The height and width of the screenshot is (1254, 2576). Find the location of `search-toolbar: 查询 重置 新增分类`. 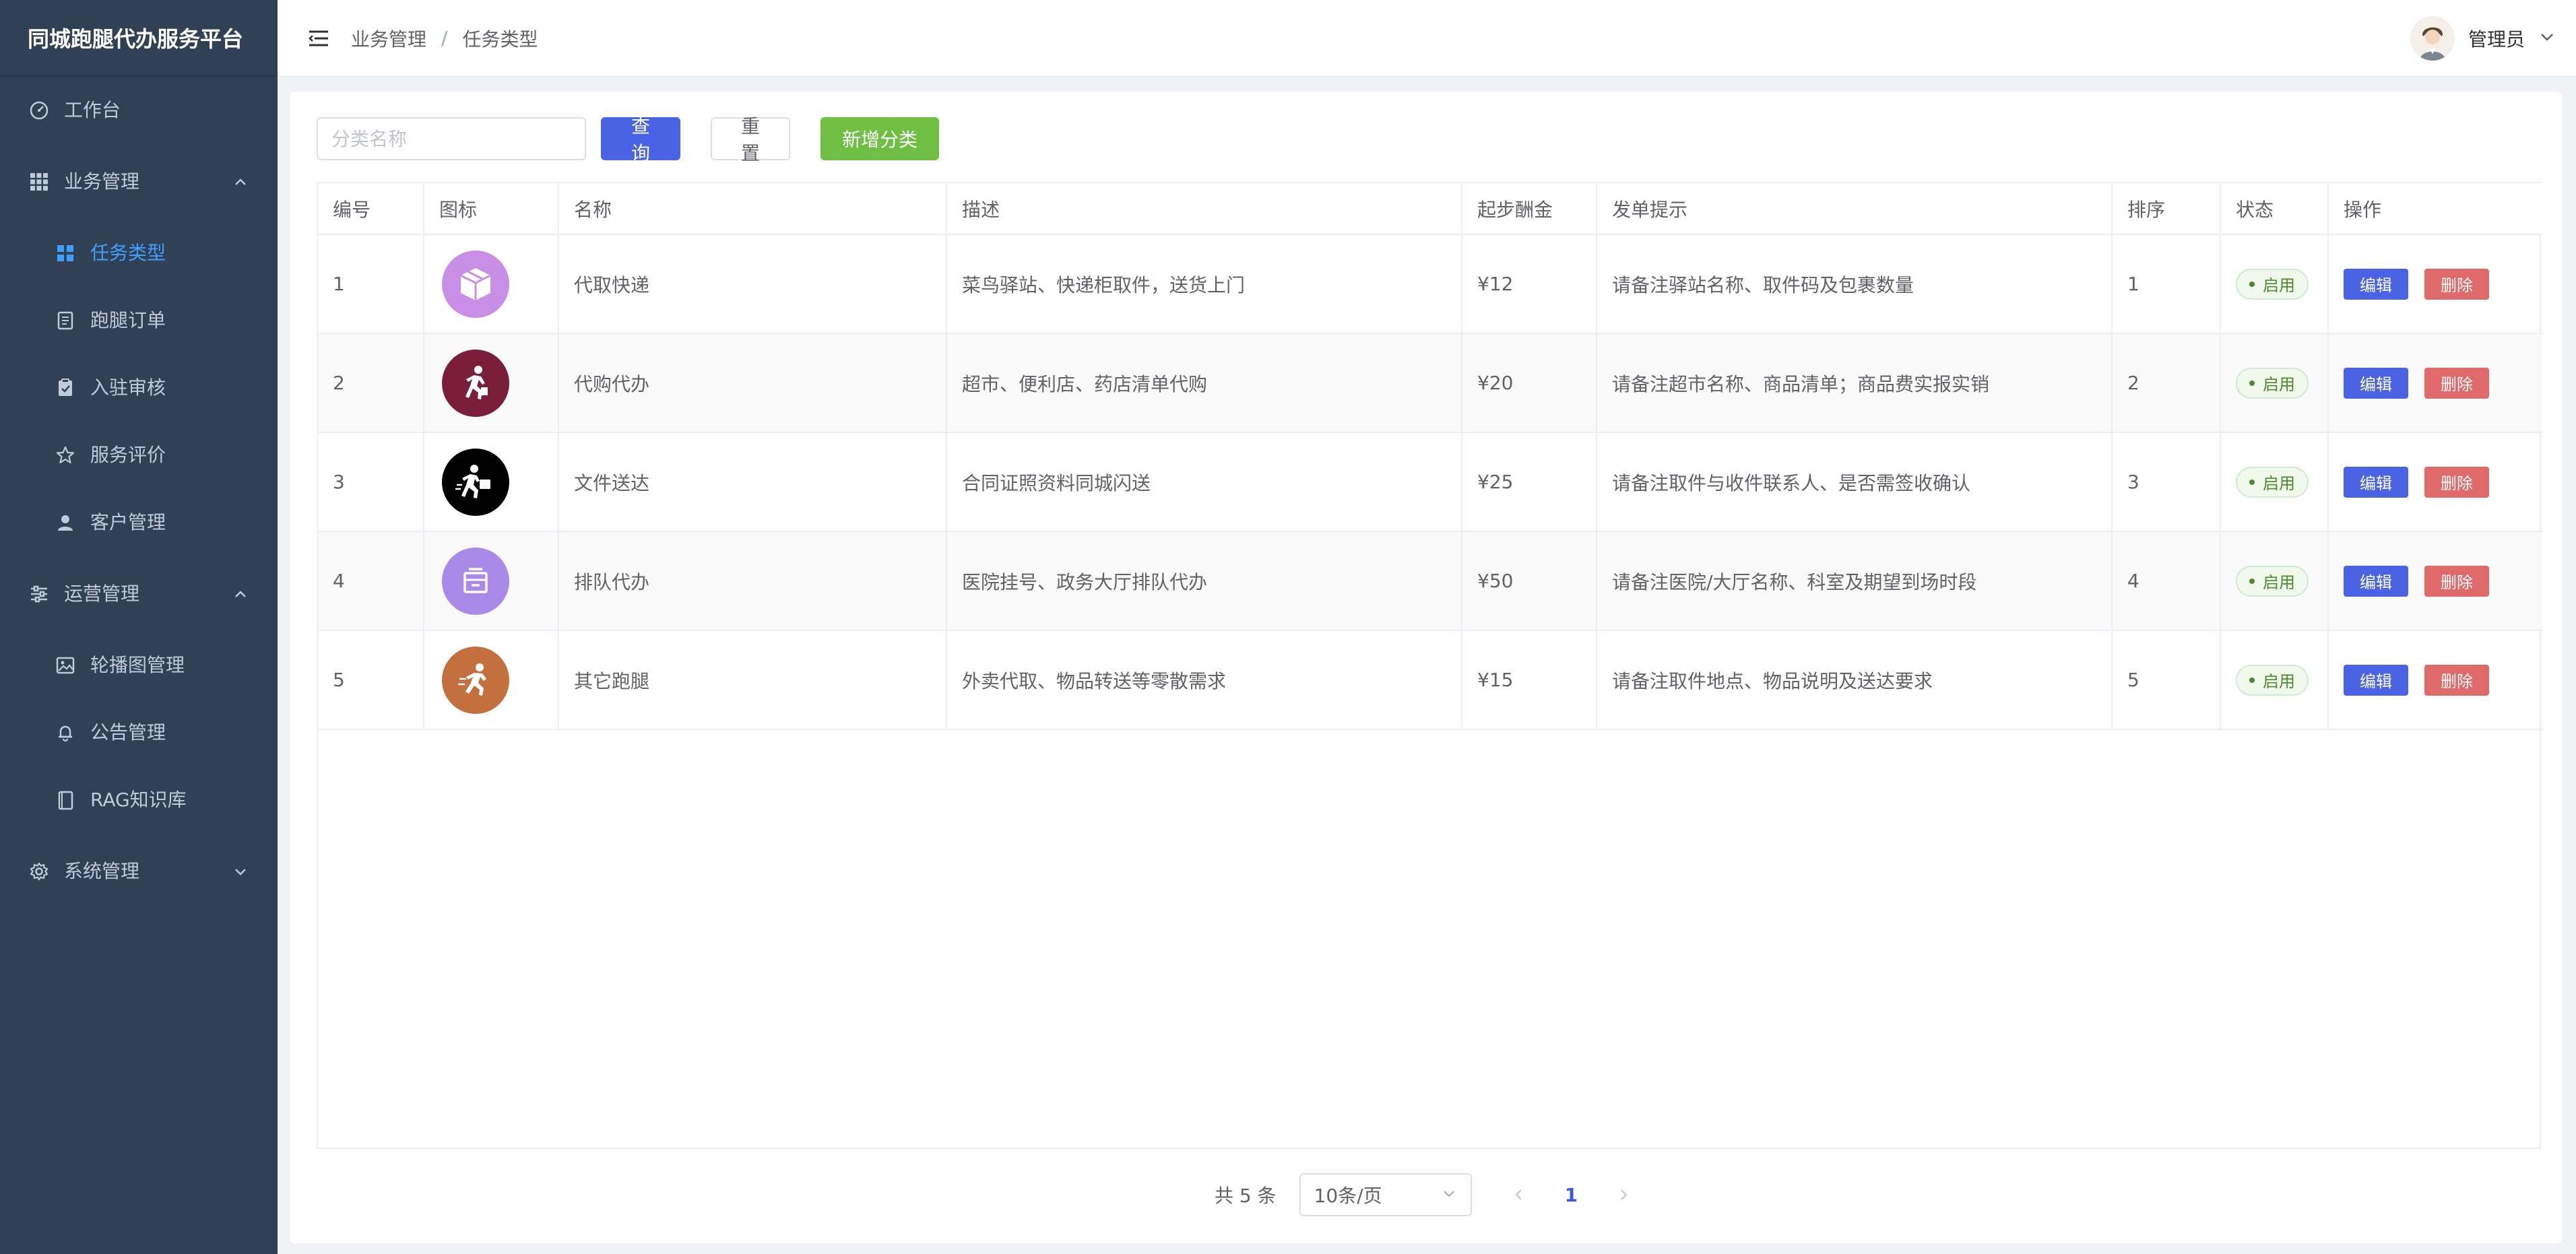

search-toolbar: 查询 重置 新增分类 is located at coordinates (628, 139).